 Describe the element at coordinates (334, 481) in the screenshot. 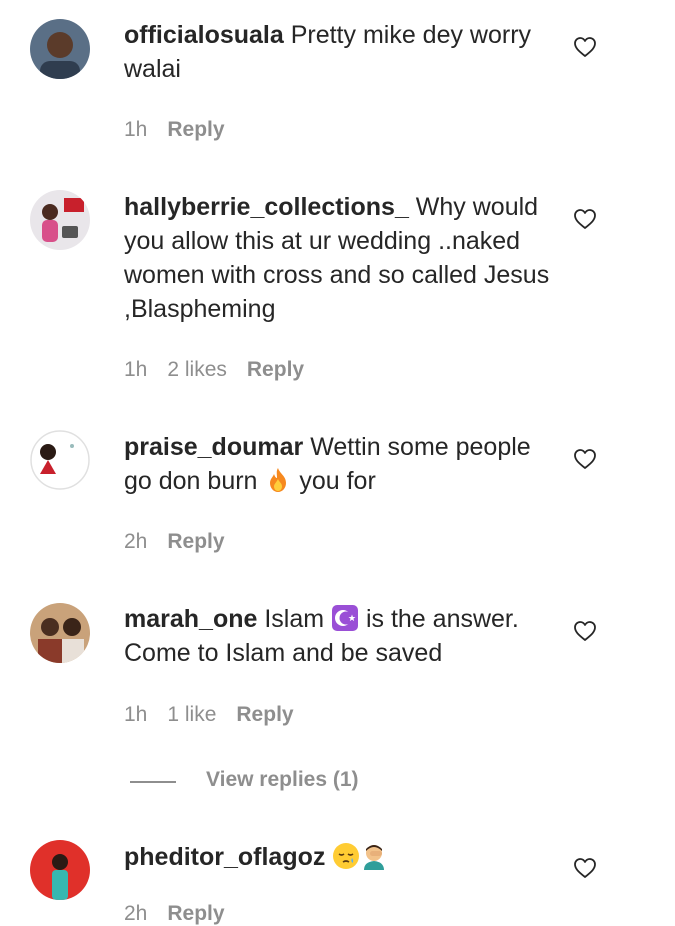

I see `comment-text-after: you for` at that location.